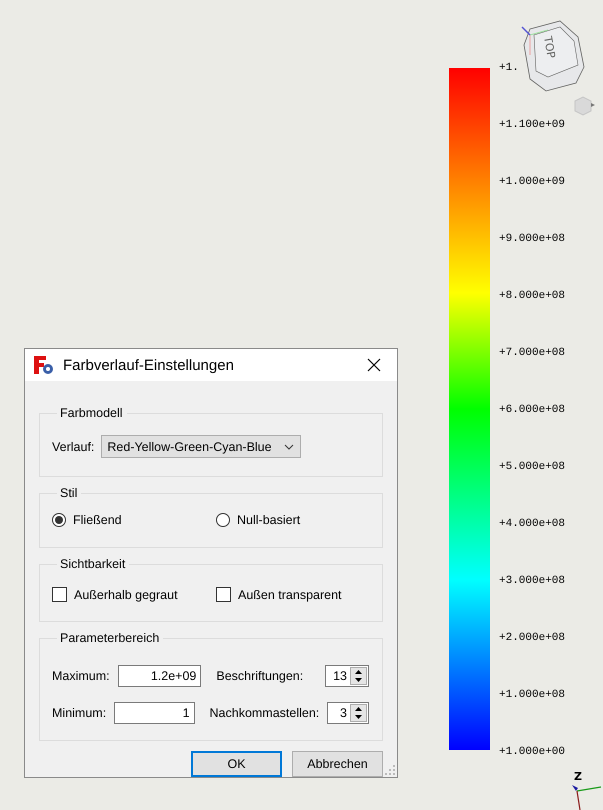 The image size is (603, 810). Describe the element at coordinates (578, 776) in the screenshot. I see `axis-label: Z` at that location.